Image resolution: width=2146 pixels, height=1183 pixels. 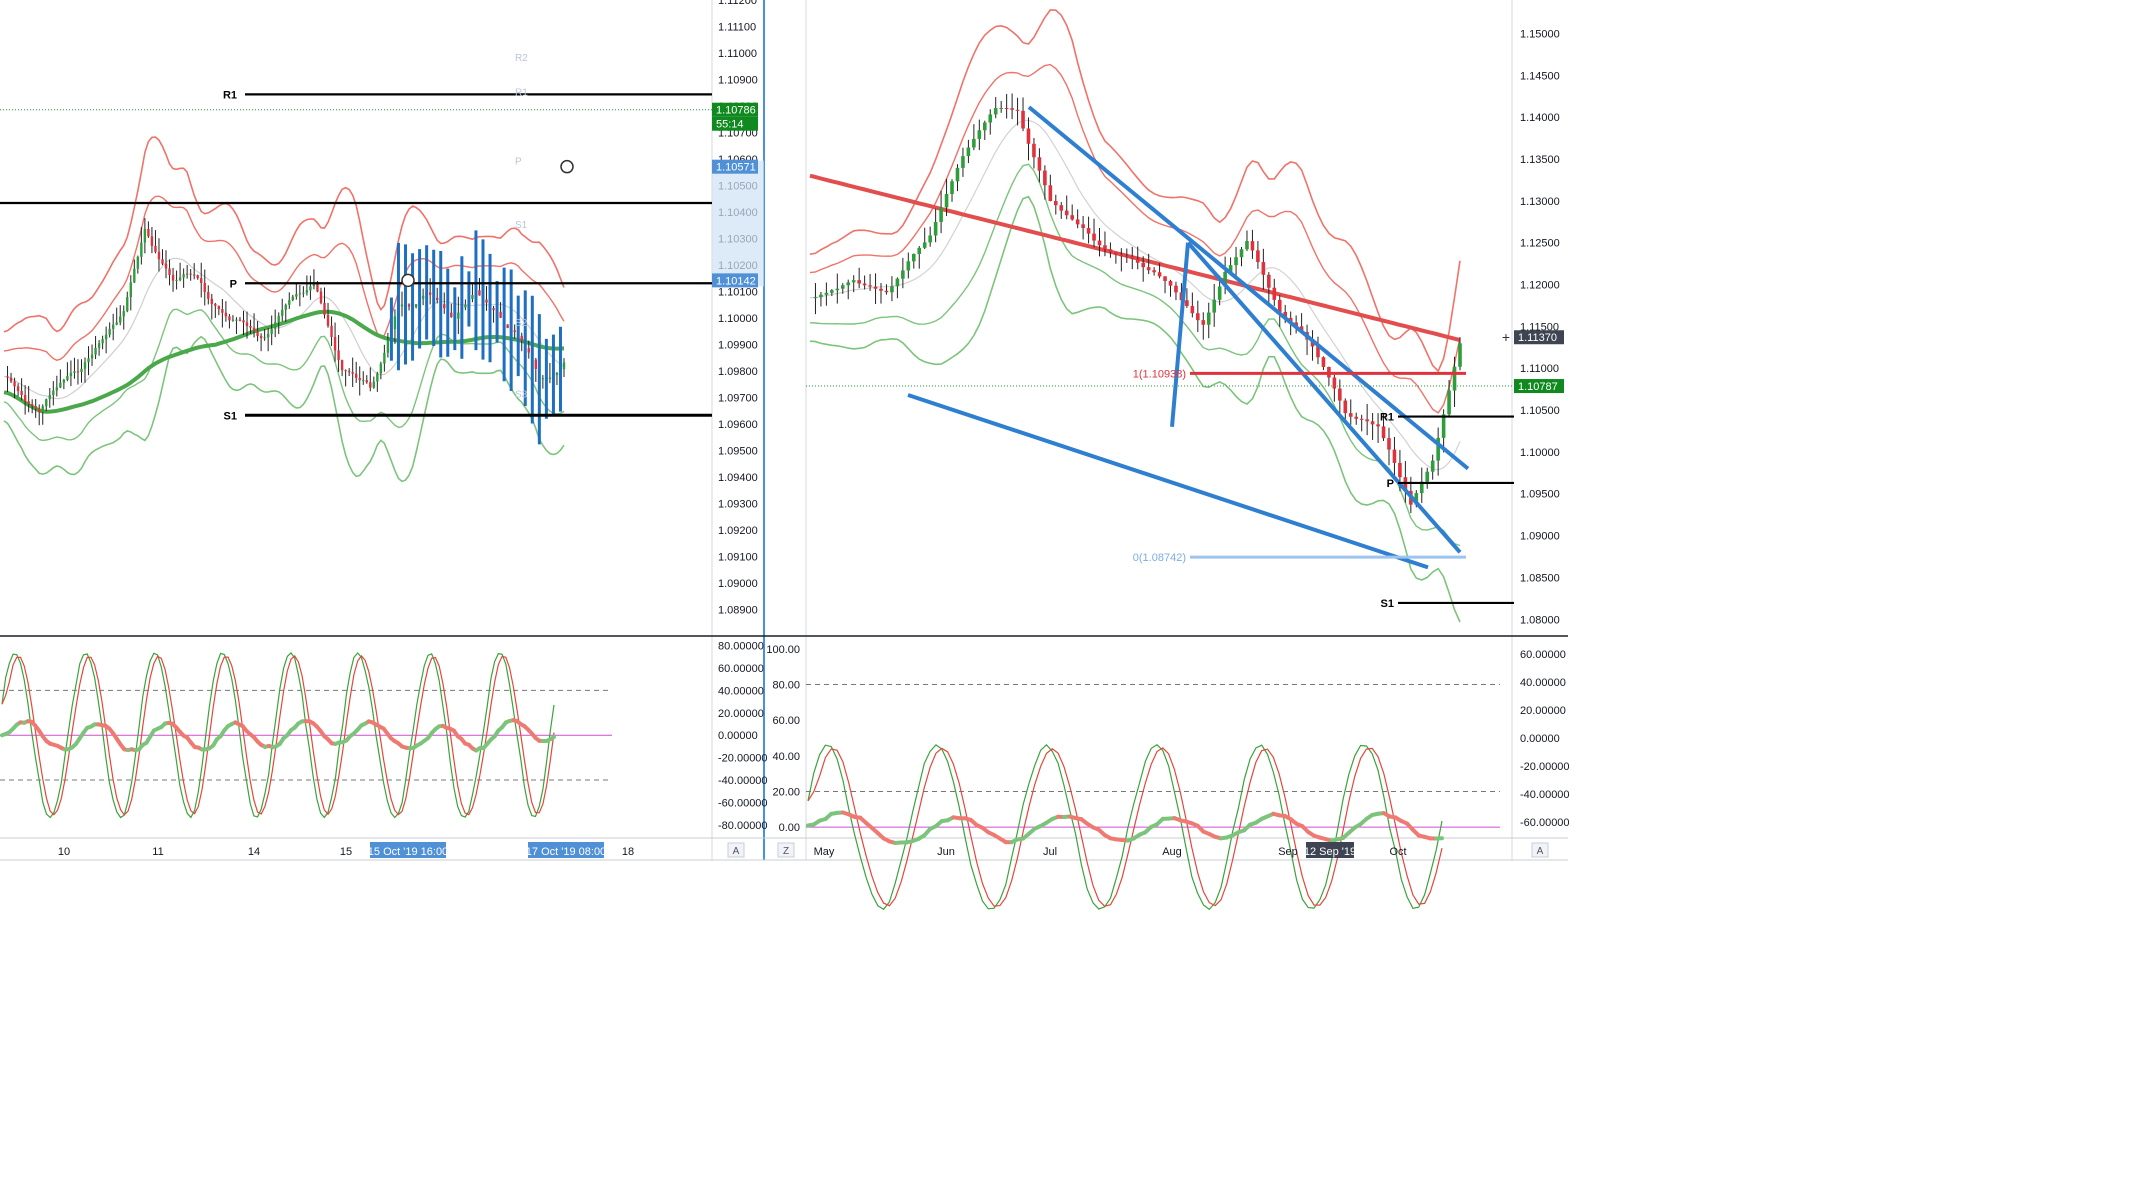 I want to click on right-price-tick: 1.14000, so click(x=1540, y=118).